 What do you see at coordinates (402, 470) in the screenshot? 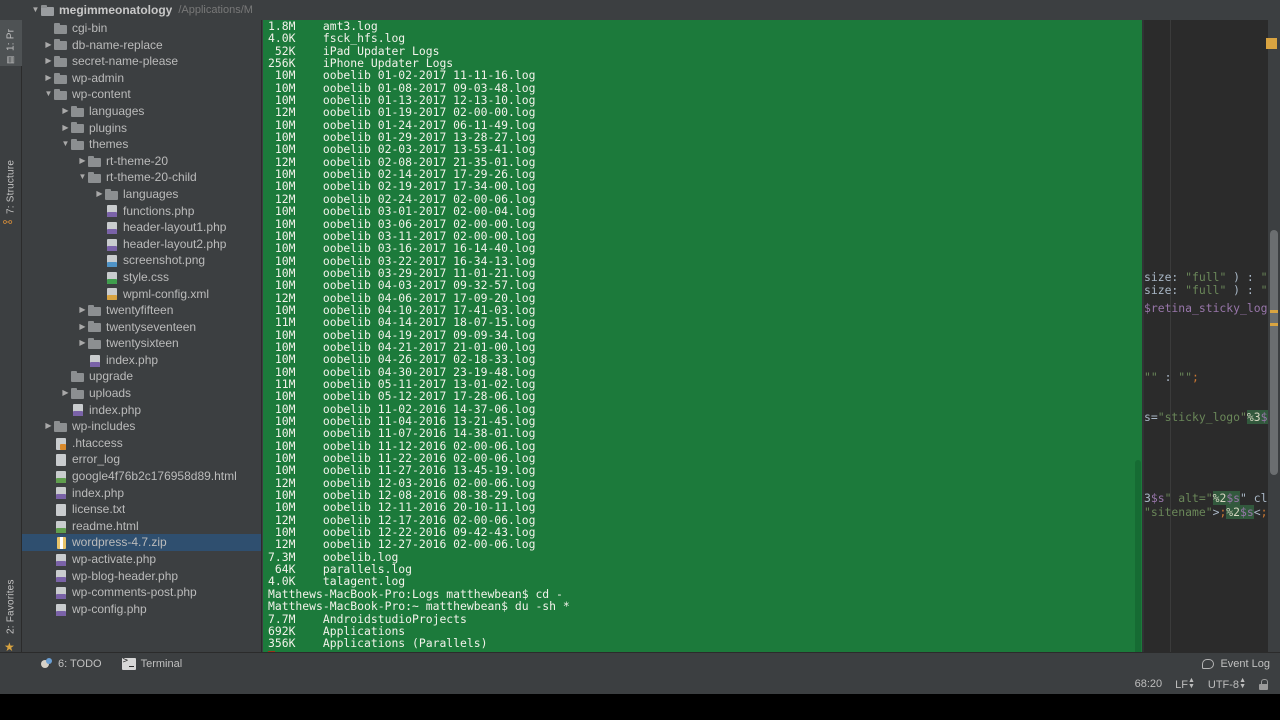
I see `terminal-line: 10M oobelib 11-27-2016 13-45-19.log` at bounding box center [402, 470].